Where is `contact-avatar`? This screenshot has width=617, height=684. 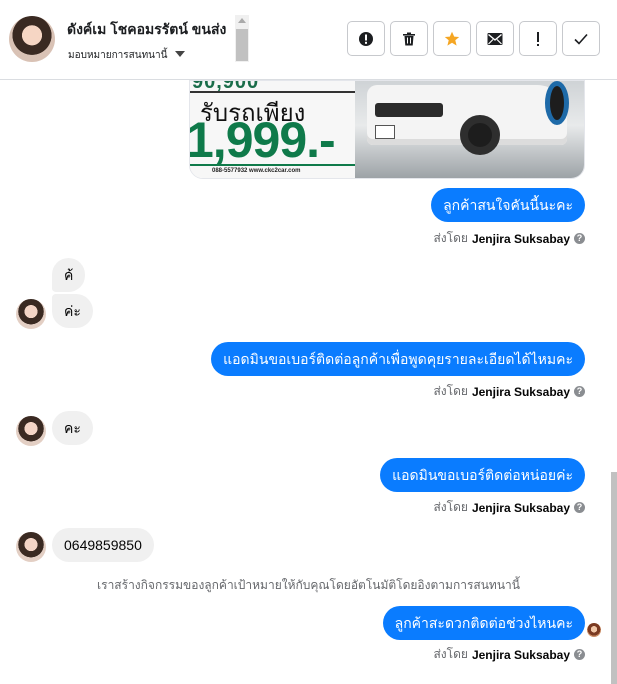 contact-avatar is located at coordinates (32, 39).